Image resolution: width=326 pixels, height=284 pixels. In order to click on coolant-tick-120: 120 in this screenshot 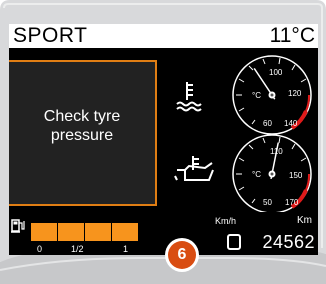, I will do `click(295, 93)`.